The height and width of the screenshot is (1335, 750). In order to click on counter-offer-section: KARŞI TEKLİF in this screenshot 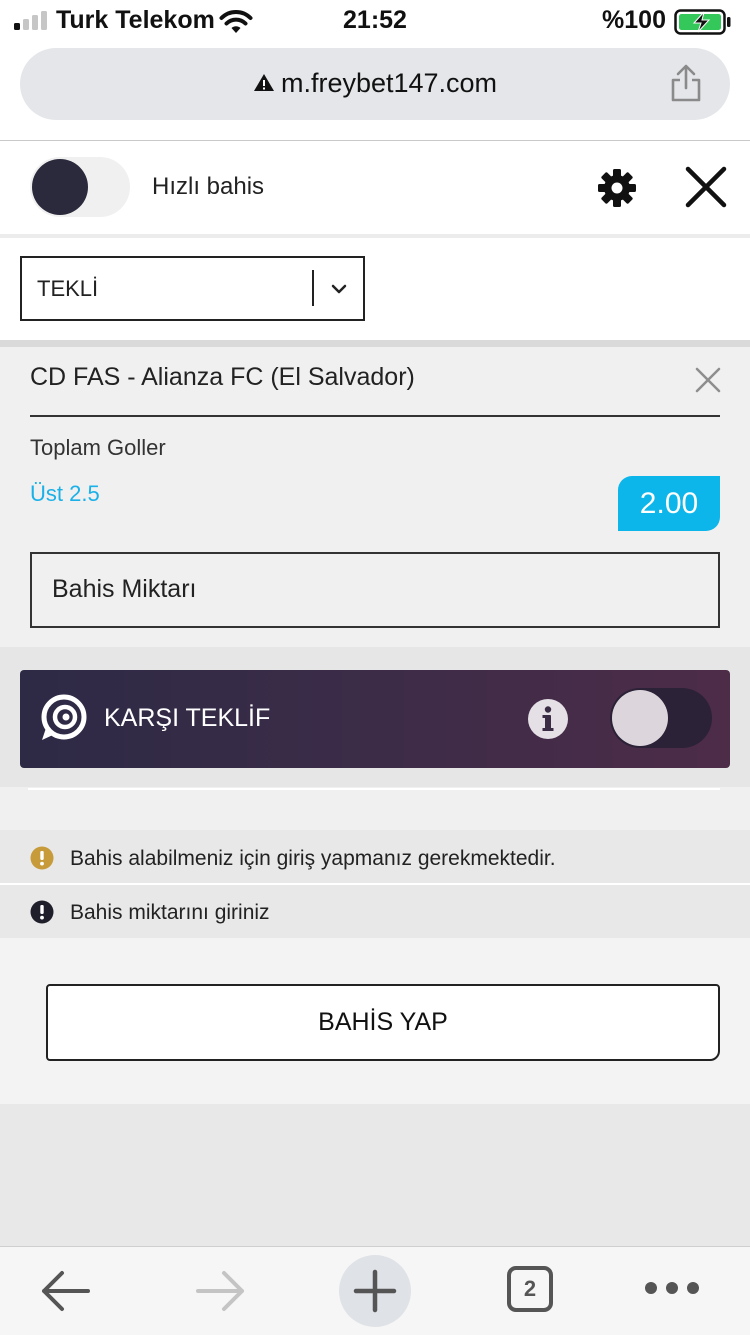, I will do `click(375, 717)`.